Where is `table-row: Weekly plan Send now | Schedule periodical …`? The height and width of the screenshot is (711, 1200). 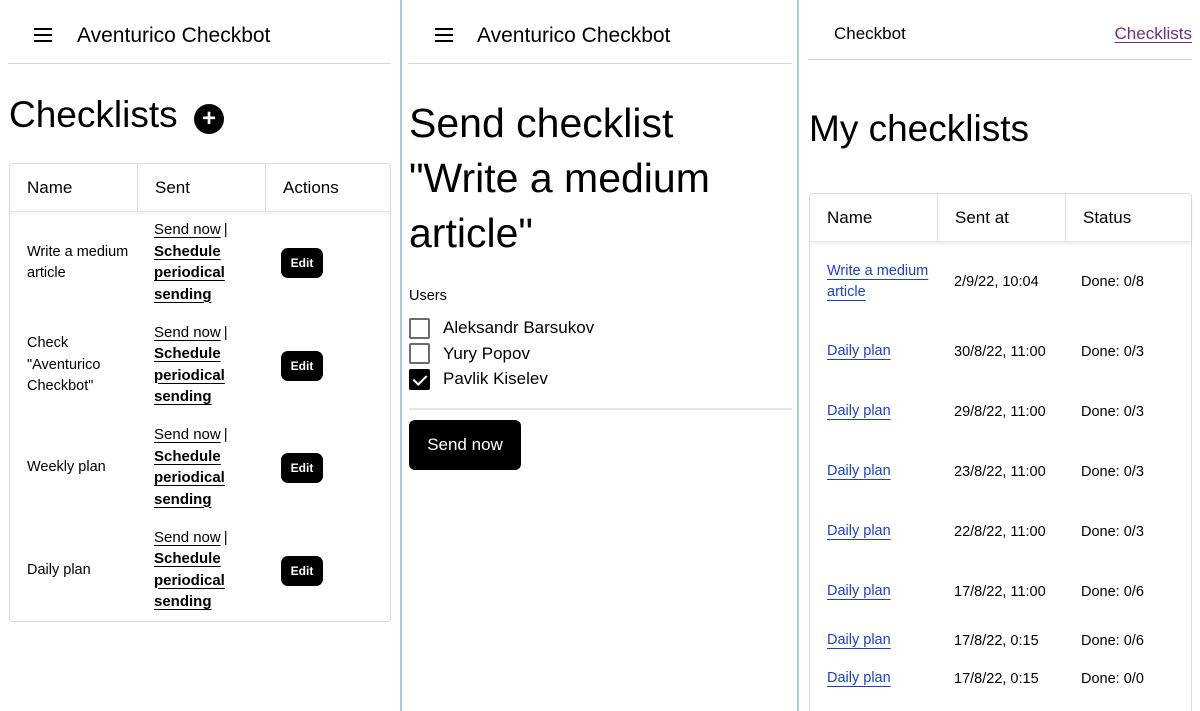 table-row: Weekly plan Send now | Schedule periodical … is located at coordinates (200, 468).